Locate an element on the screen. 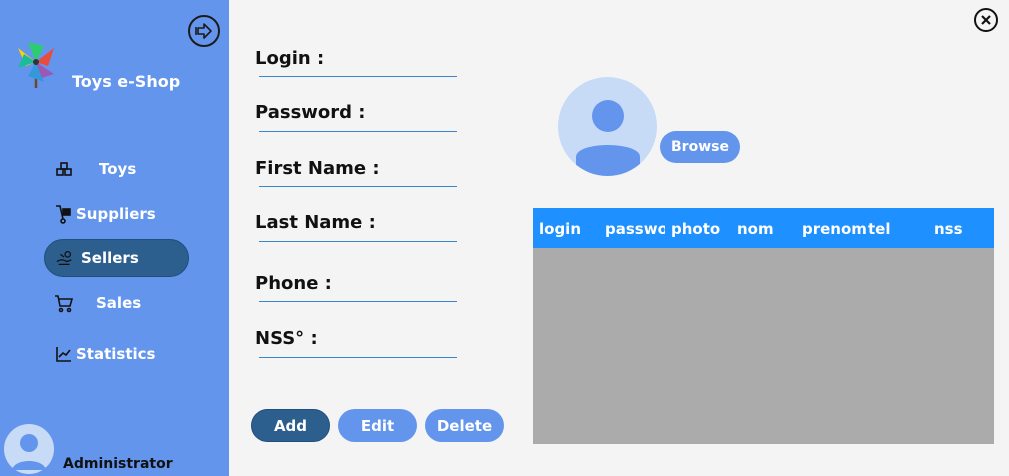 This screenshot has height=476, width=1009. add-button: Add is located at coordinates (290, 425).